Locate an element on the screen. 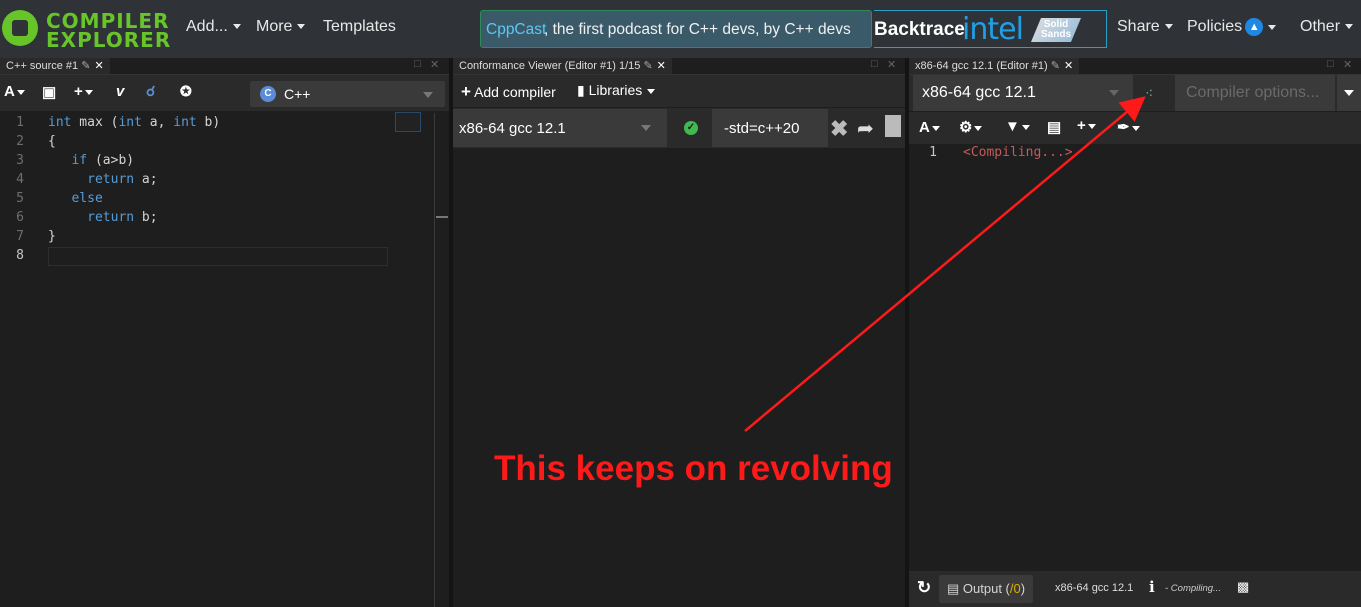 The image size is (1361, 607). libraries-icon: ▤ is located at coordinates (1054, 127).